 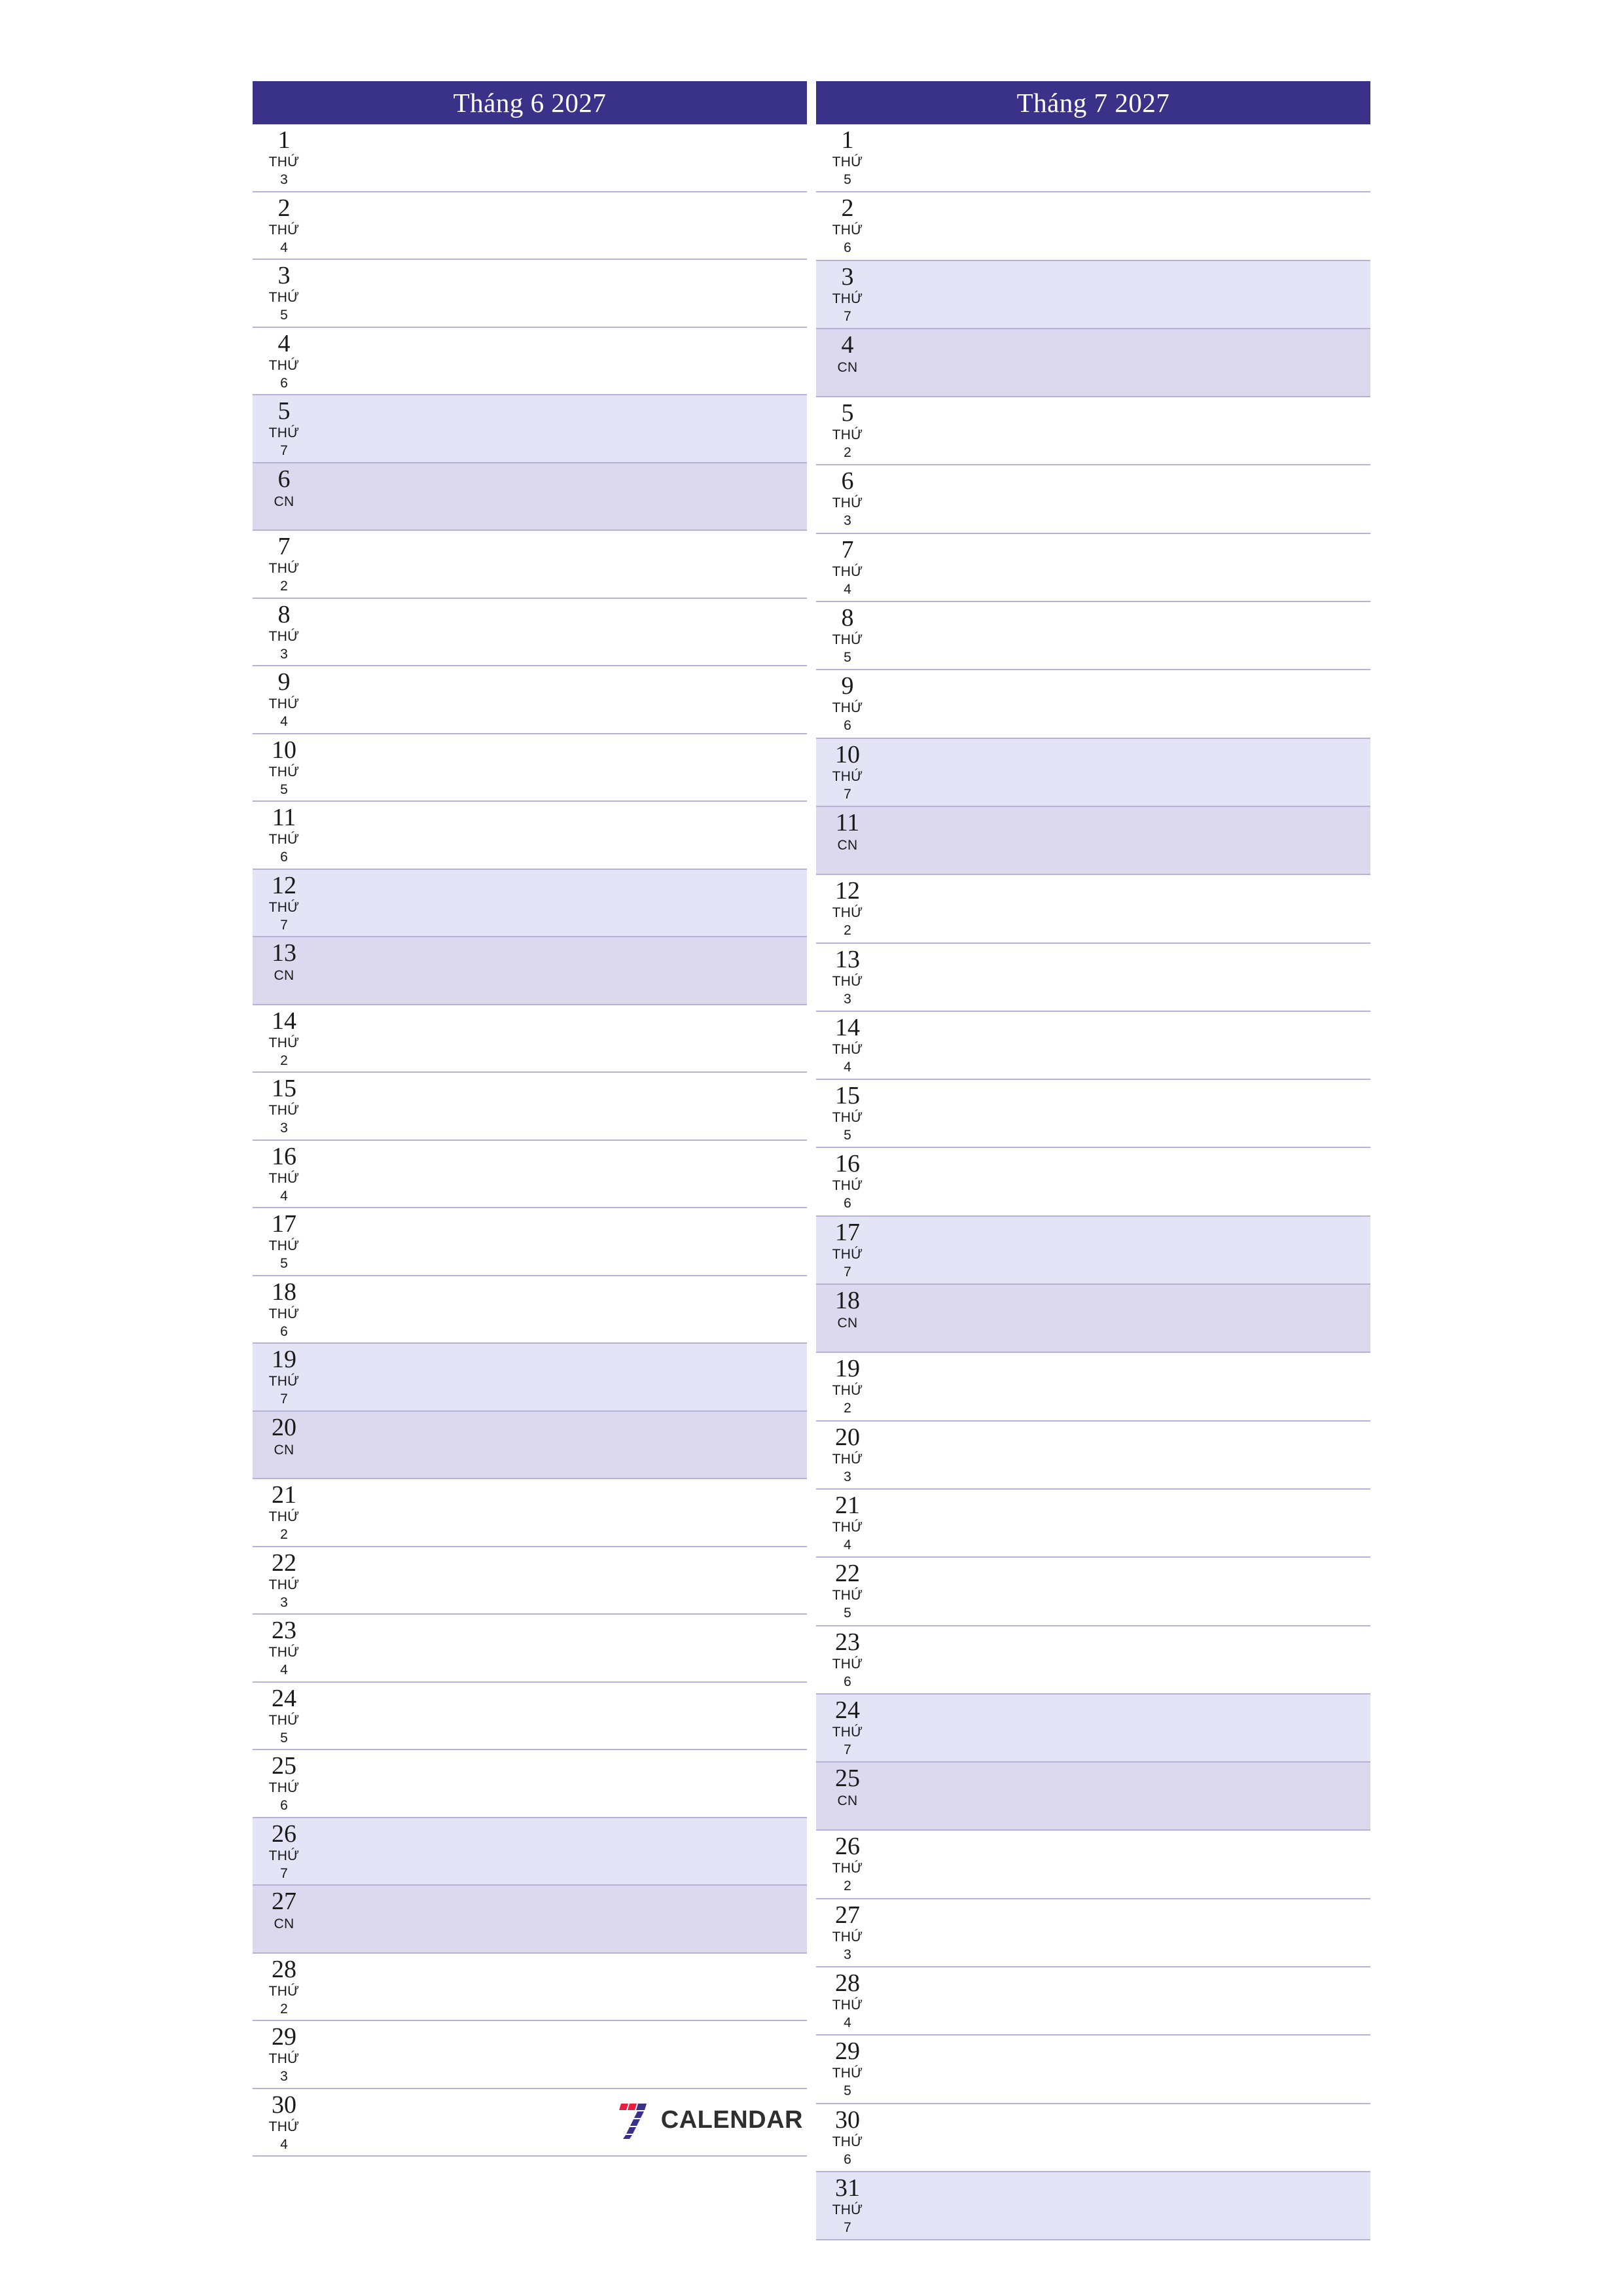 I want to click on day-row: 26 THỨ 2, so click(x=1093, y=1865).